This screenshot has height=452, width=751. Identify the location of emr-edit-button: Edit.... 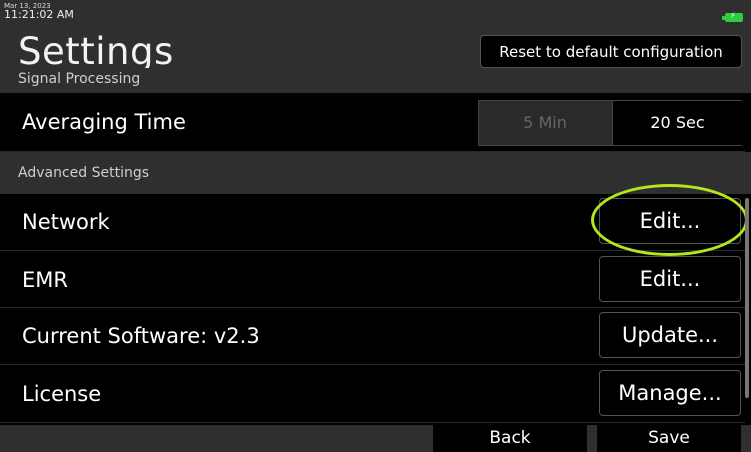
(670, 279).